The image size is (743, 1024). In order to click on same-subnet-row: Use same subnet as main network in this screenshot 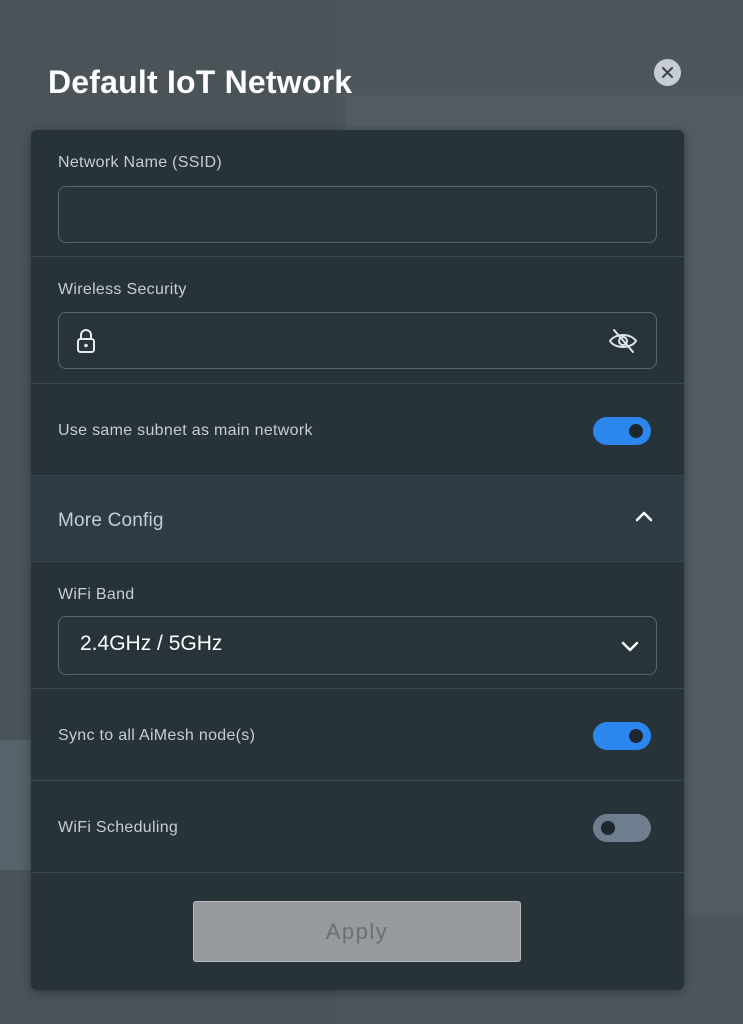, I will do `click(357, 430)`.